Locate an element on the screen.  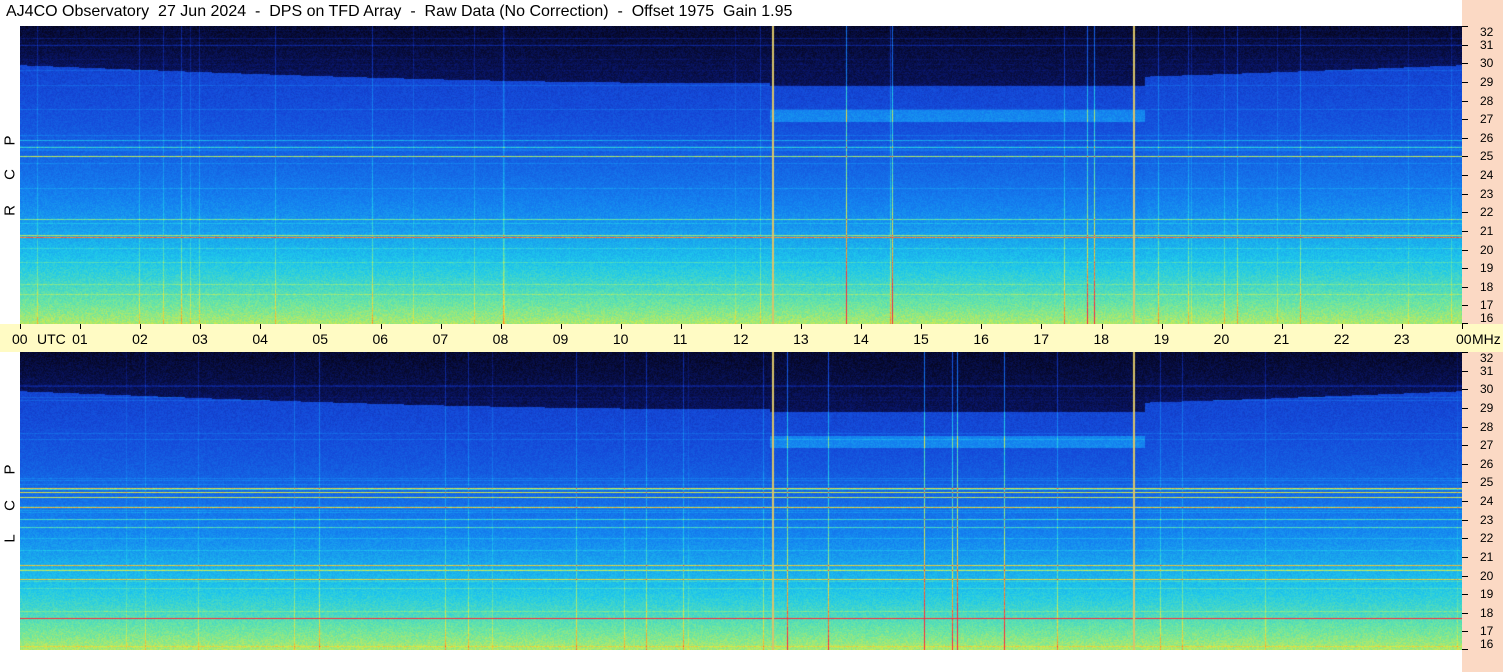
frequency-label: 17 is located at coordinates (1487, 631).